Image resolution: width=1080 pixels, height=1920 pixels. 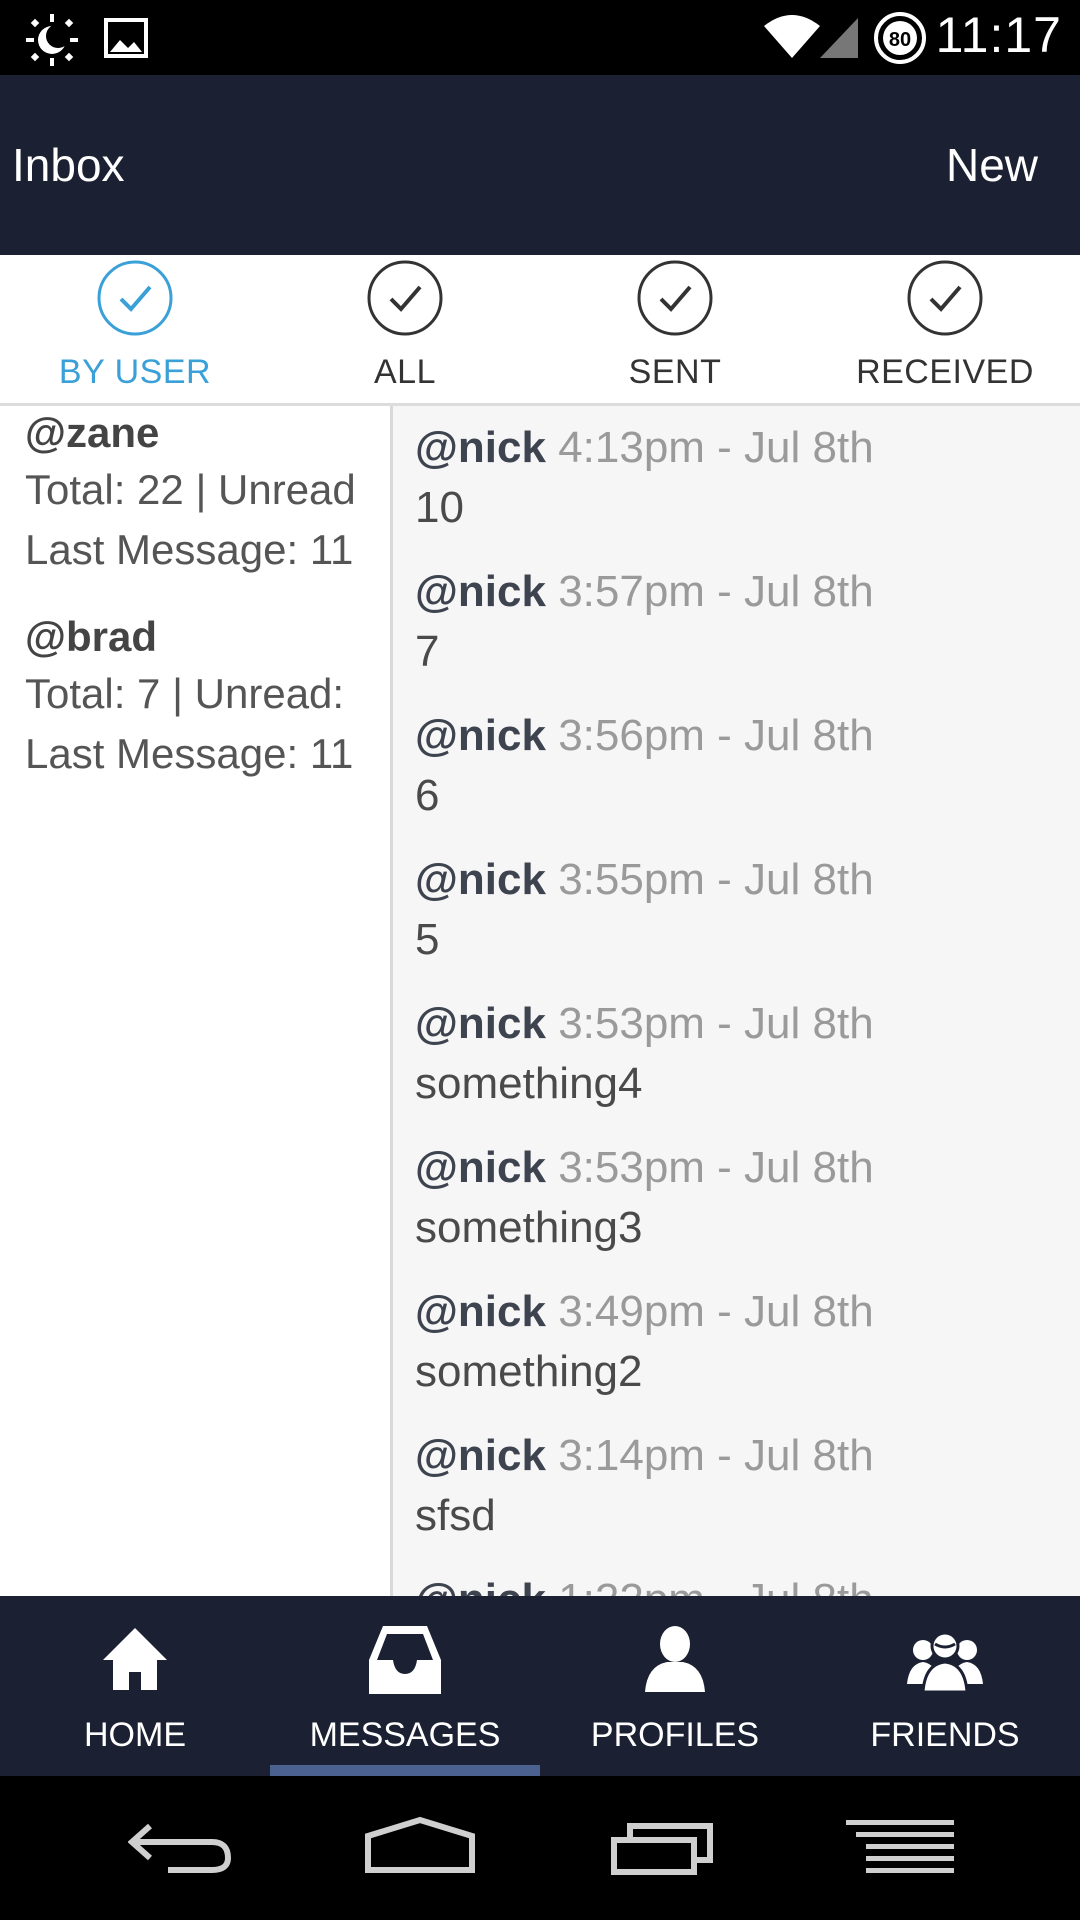 What do you see at coordinates (745, 766) in the screenshot?
I see `message-item: @nick 3:56pm - Jul 8th 6` at bounding box center [745, 766].